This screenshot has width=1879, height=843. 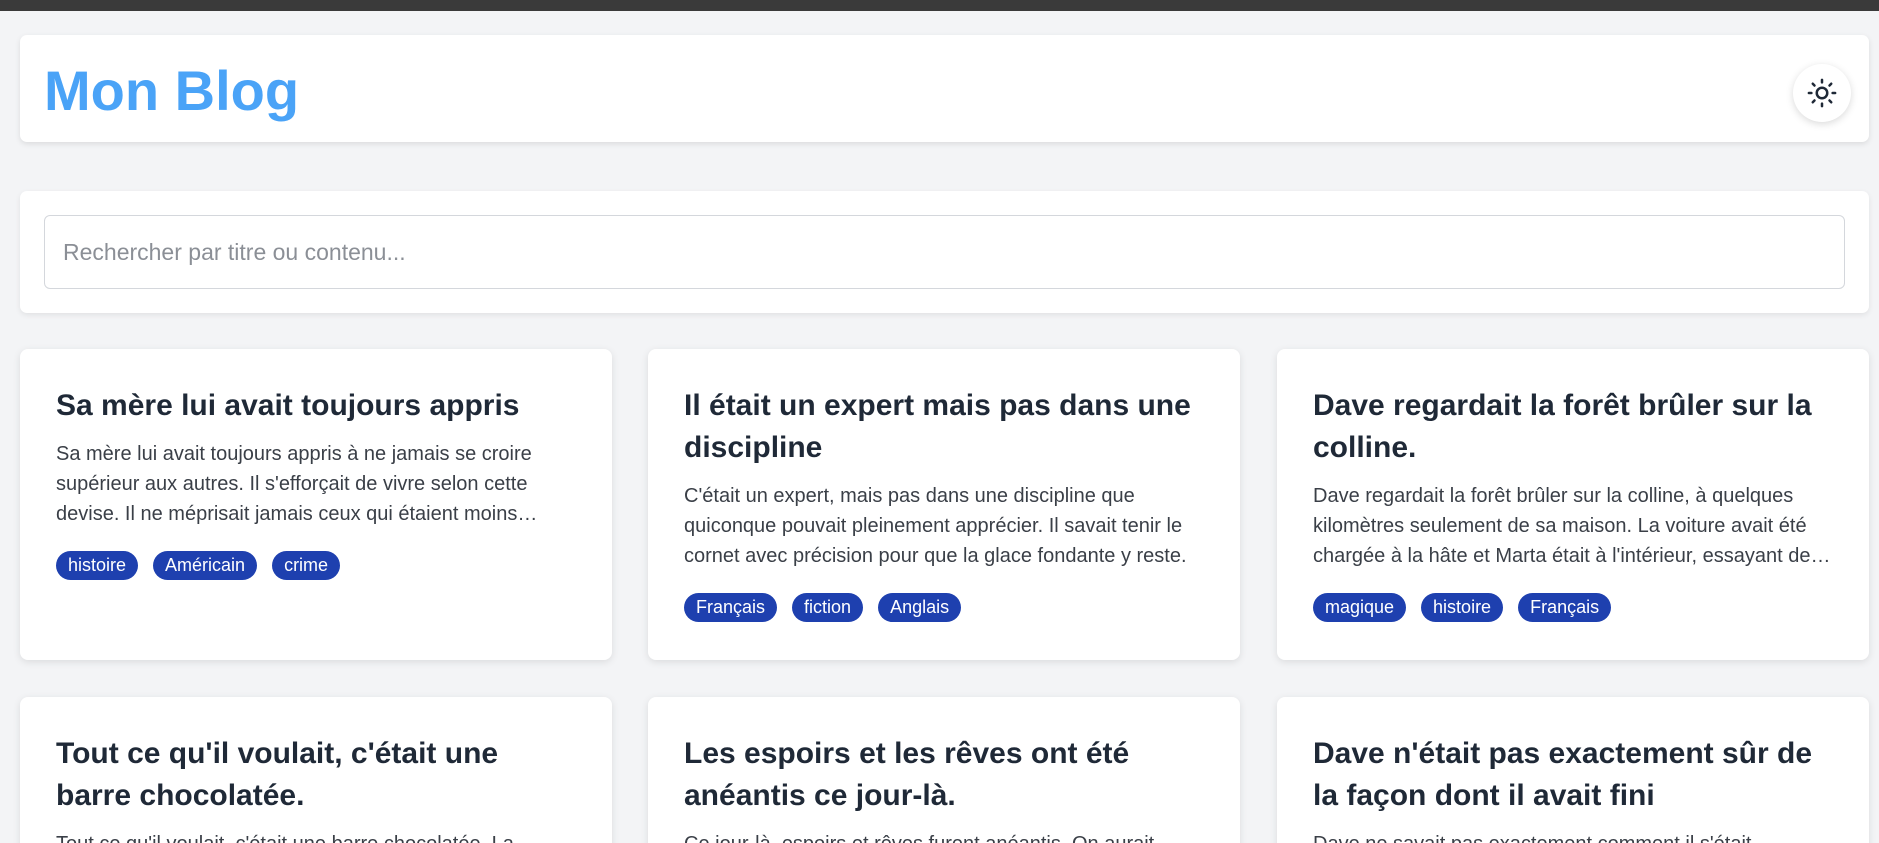 What do you see at coordinates (828, 607) in the screenshot?
I see `tag-badge: fiction` at bounding box center [828, 607].